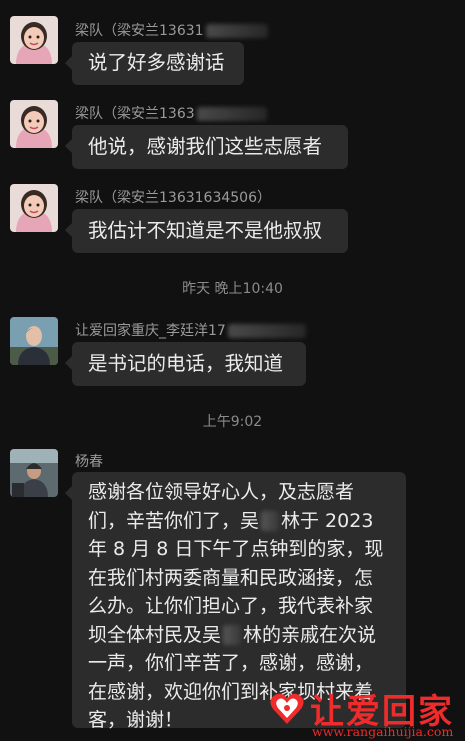 The image size is (465, 741). I want to click on message-text: 是书记的电话，我知道, so click(186, 363).